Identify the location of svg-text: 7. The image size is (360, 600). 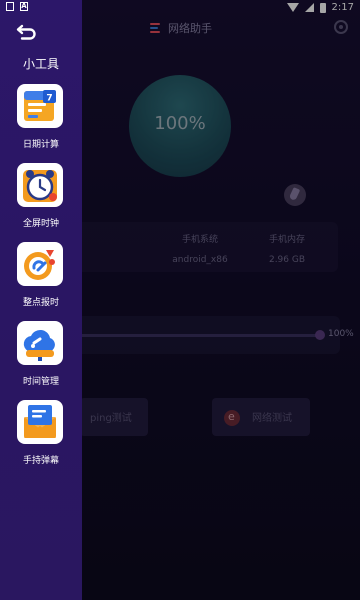
(49, 99).